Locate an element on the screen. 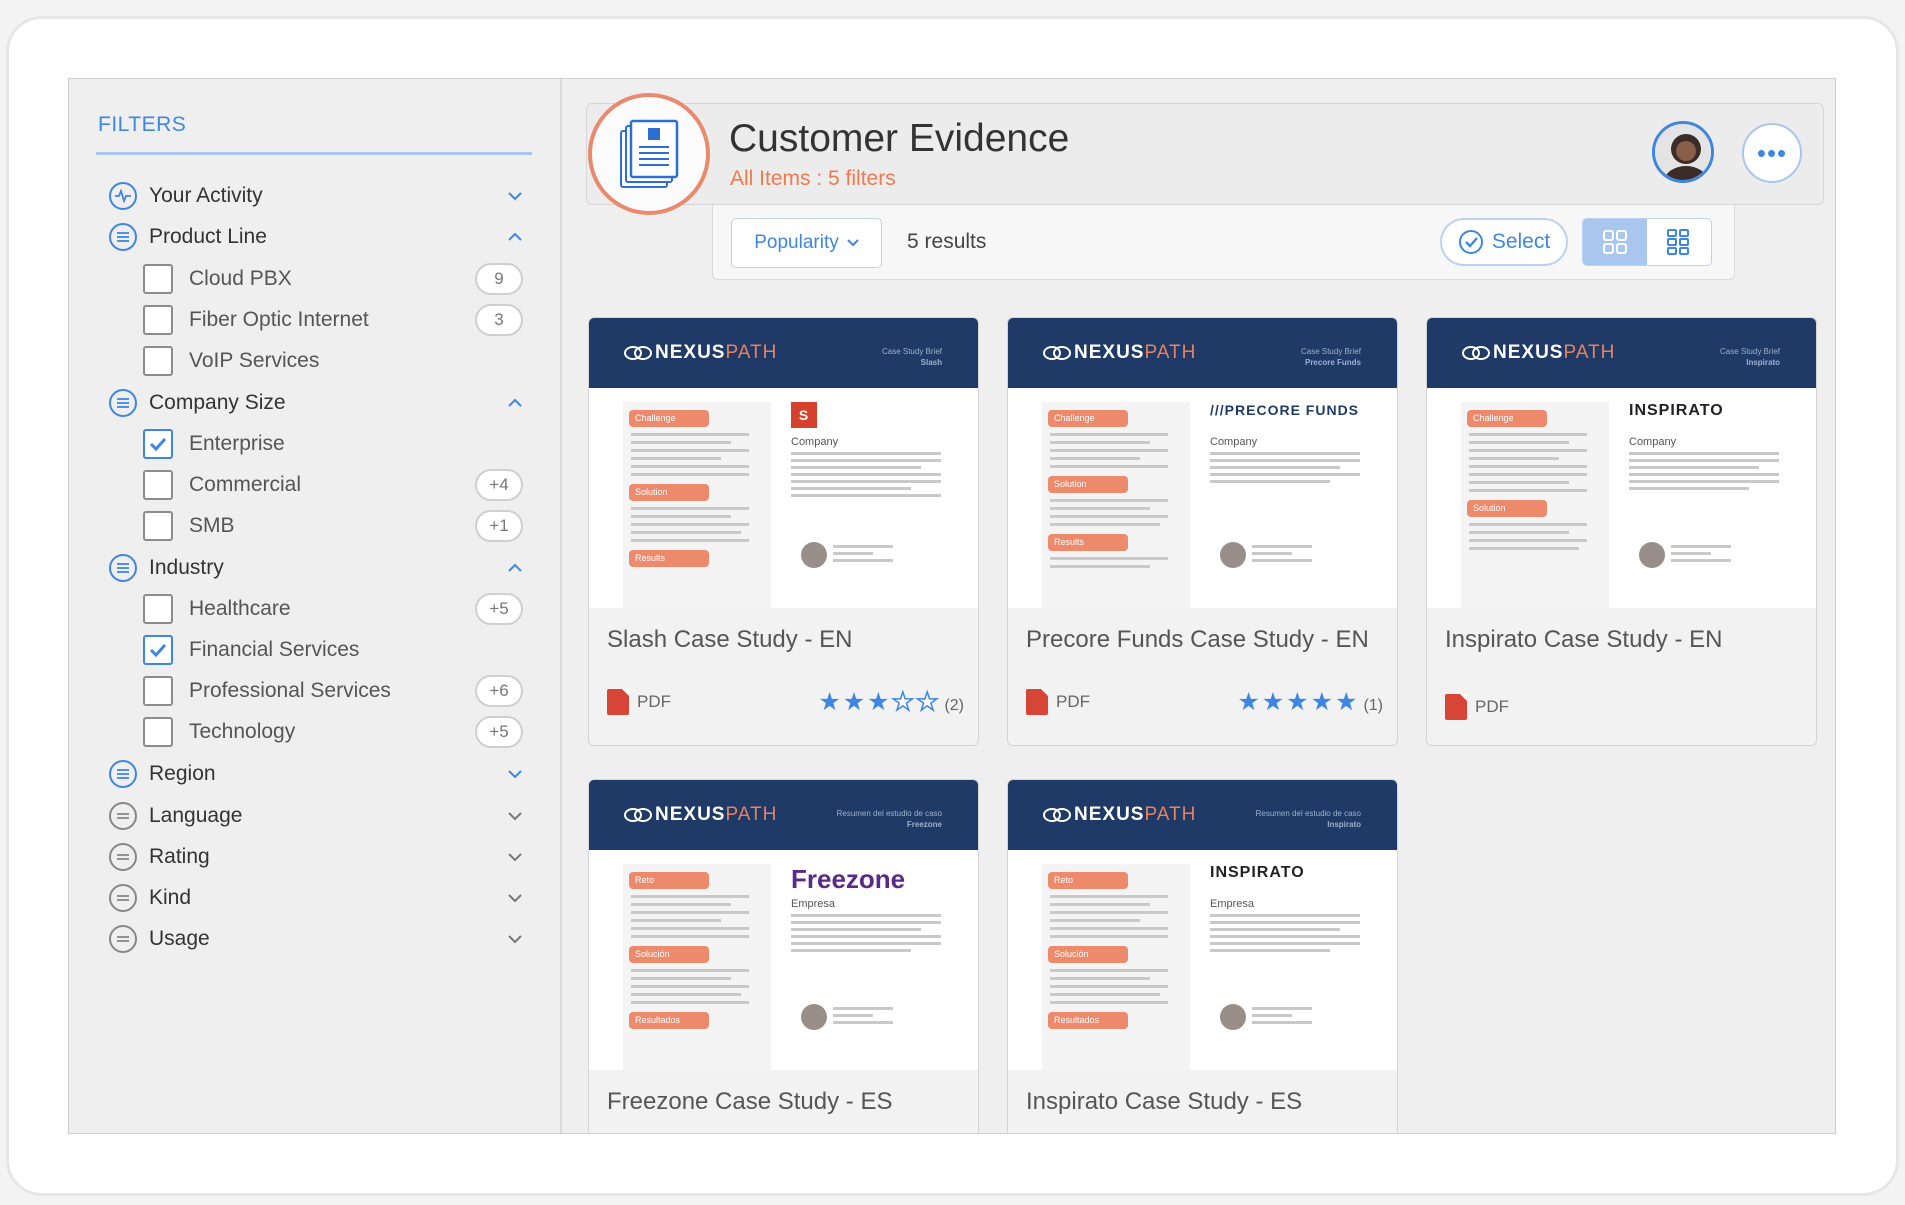  filter-option-label: Financial Services is located at coordinates (274, 649).